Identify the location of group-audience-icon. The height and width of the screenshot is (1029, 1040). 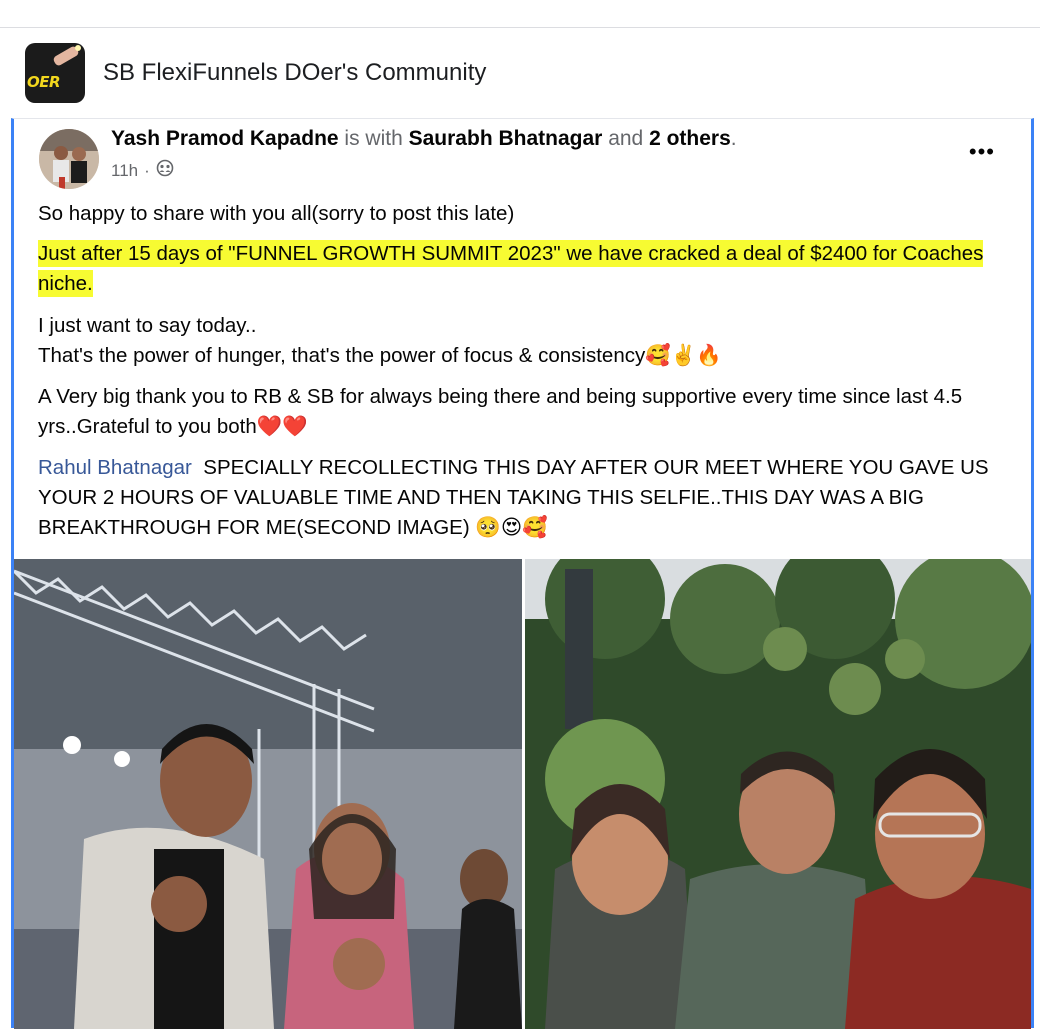
(165, 170).